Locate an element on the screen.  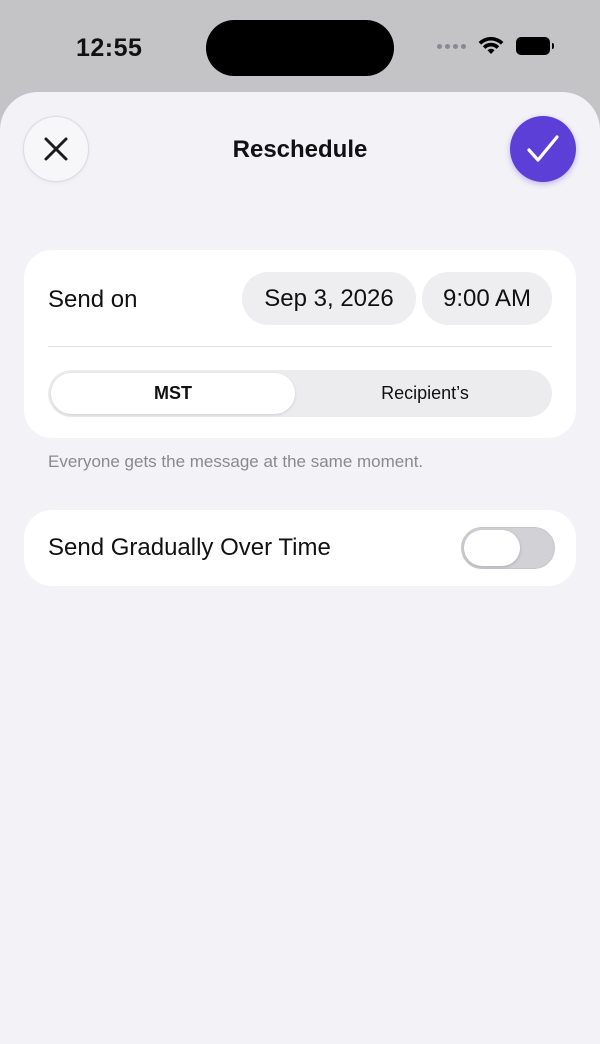
status-icons is located at coordinates (495, 46).